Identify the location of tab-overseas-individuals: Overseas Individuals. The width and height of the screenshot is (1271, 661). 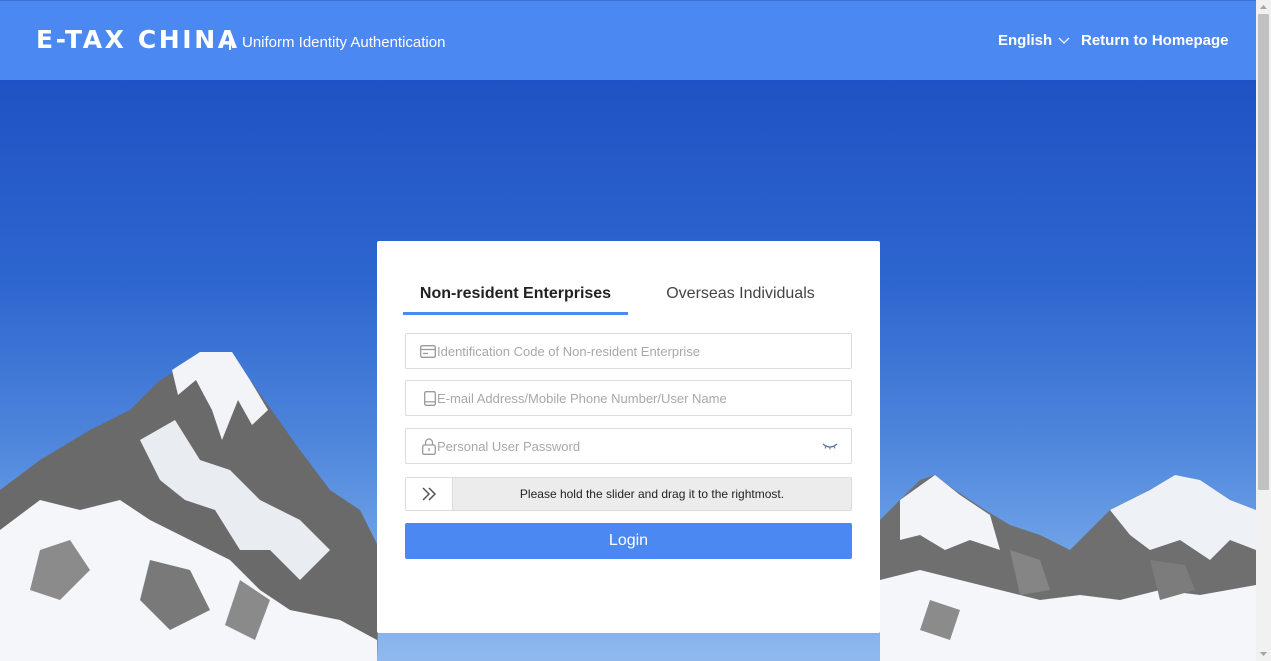
(740, 293).